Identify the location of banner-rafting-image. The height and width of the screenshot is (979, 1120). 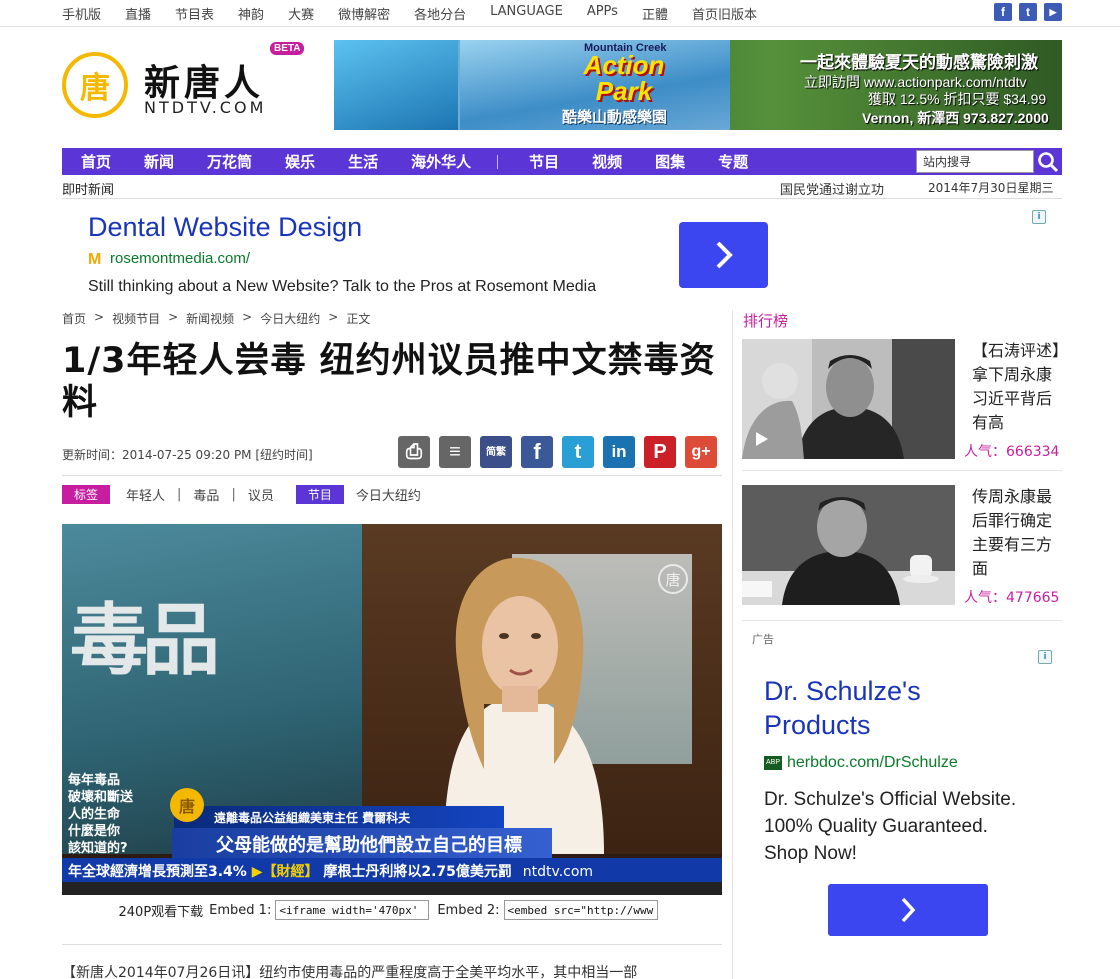
(396, 85).